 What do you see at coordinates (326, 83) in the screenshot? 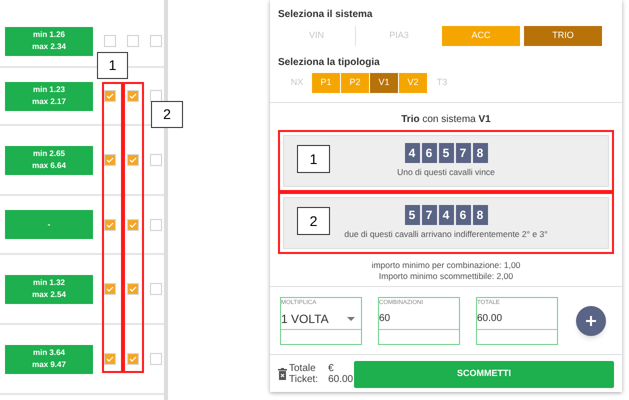
I see `type-button: P1` at bounding box center [326, 83].